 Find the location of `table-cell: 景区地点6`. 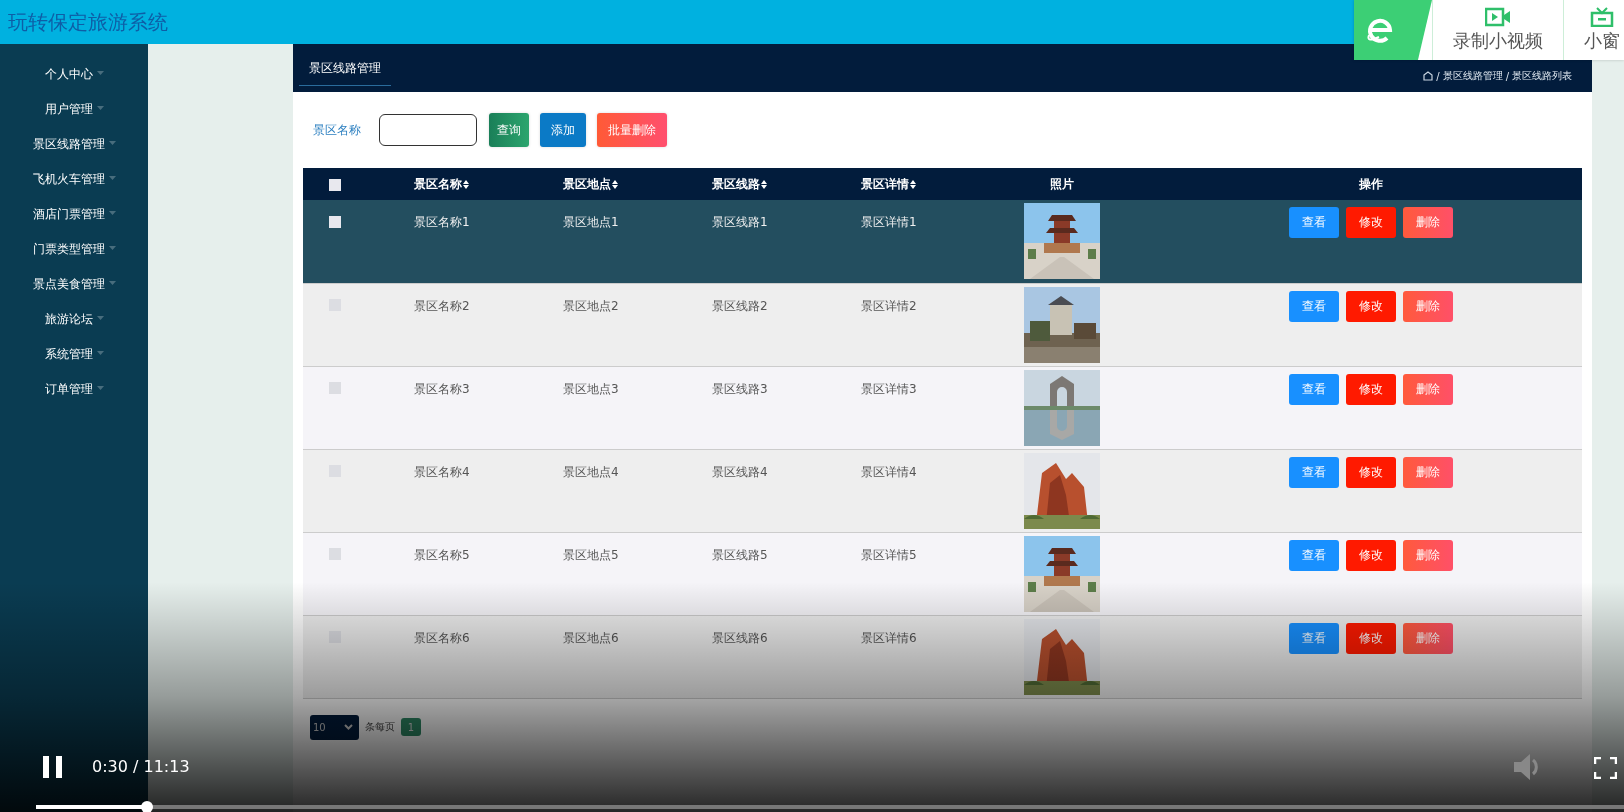

table-cell: 景区地点6 is located at coordinates (591, 637).